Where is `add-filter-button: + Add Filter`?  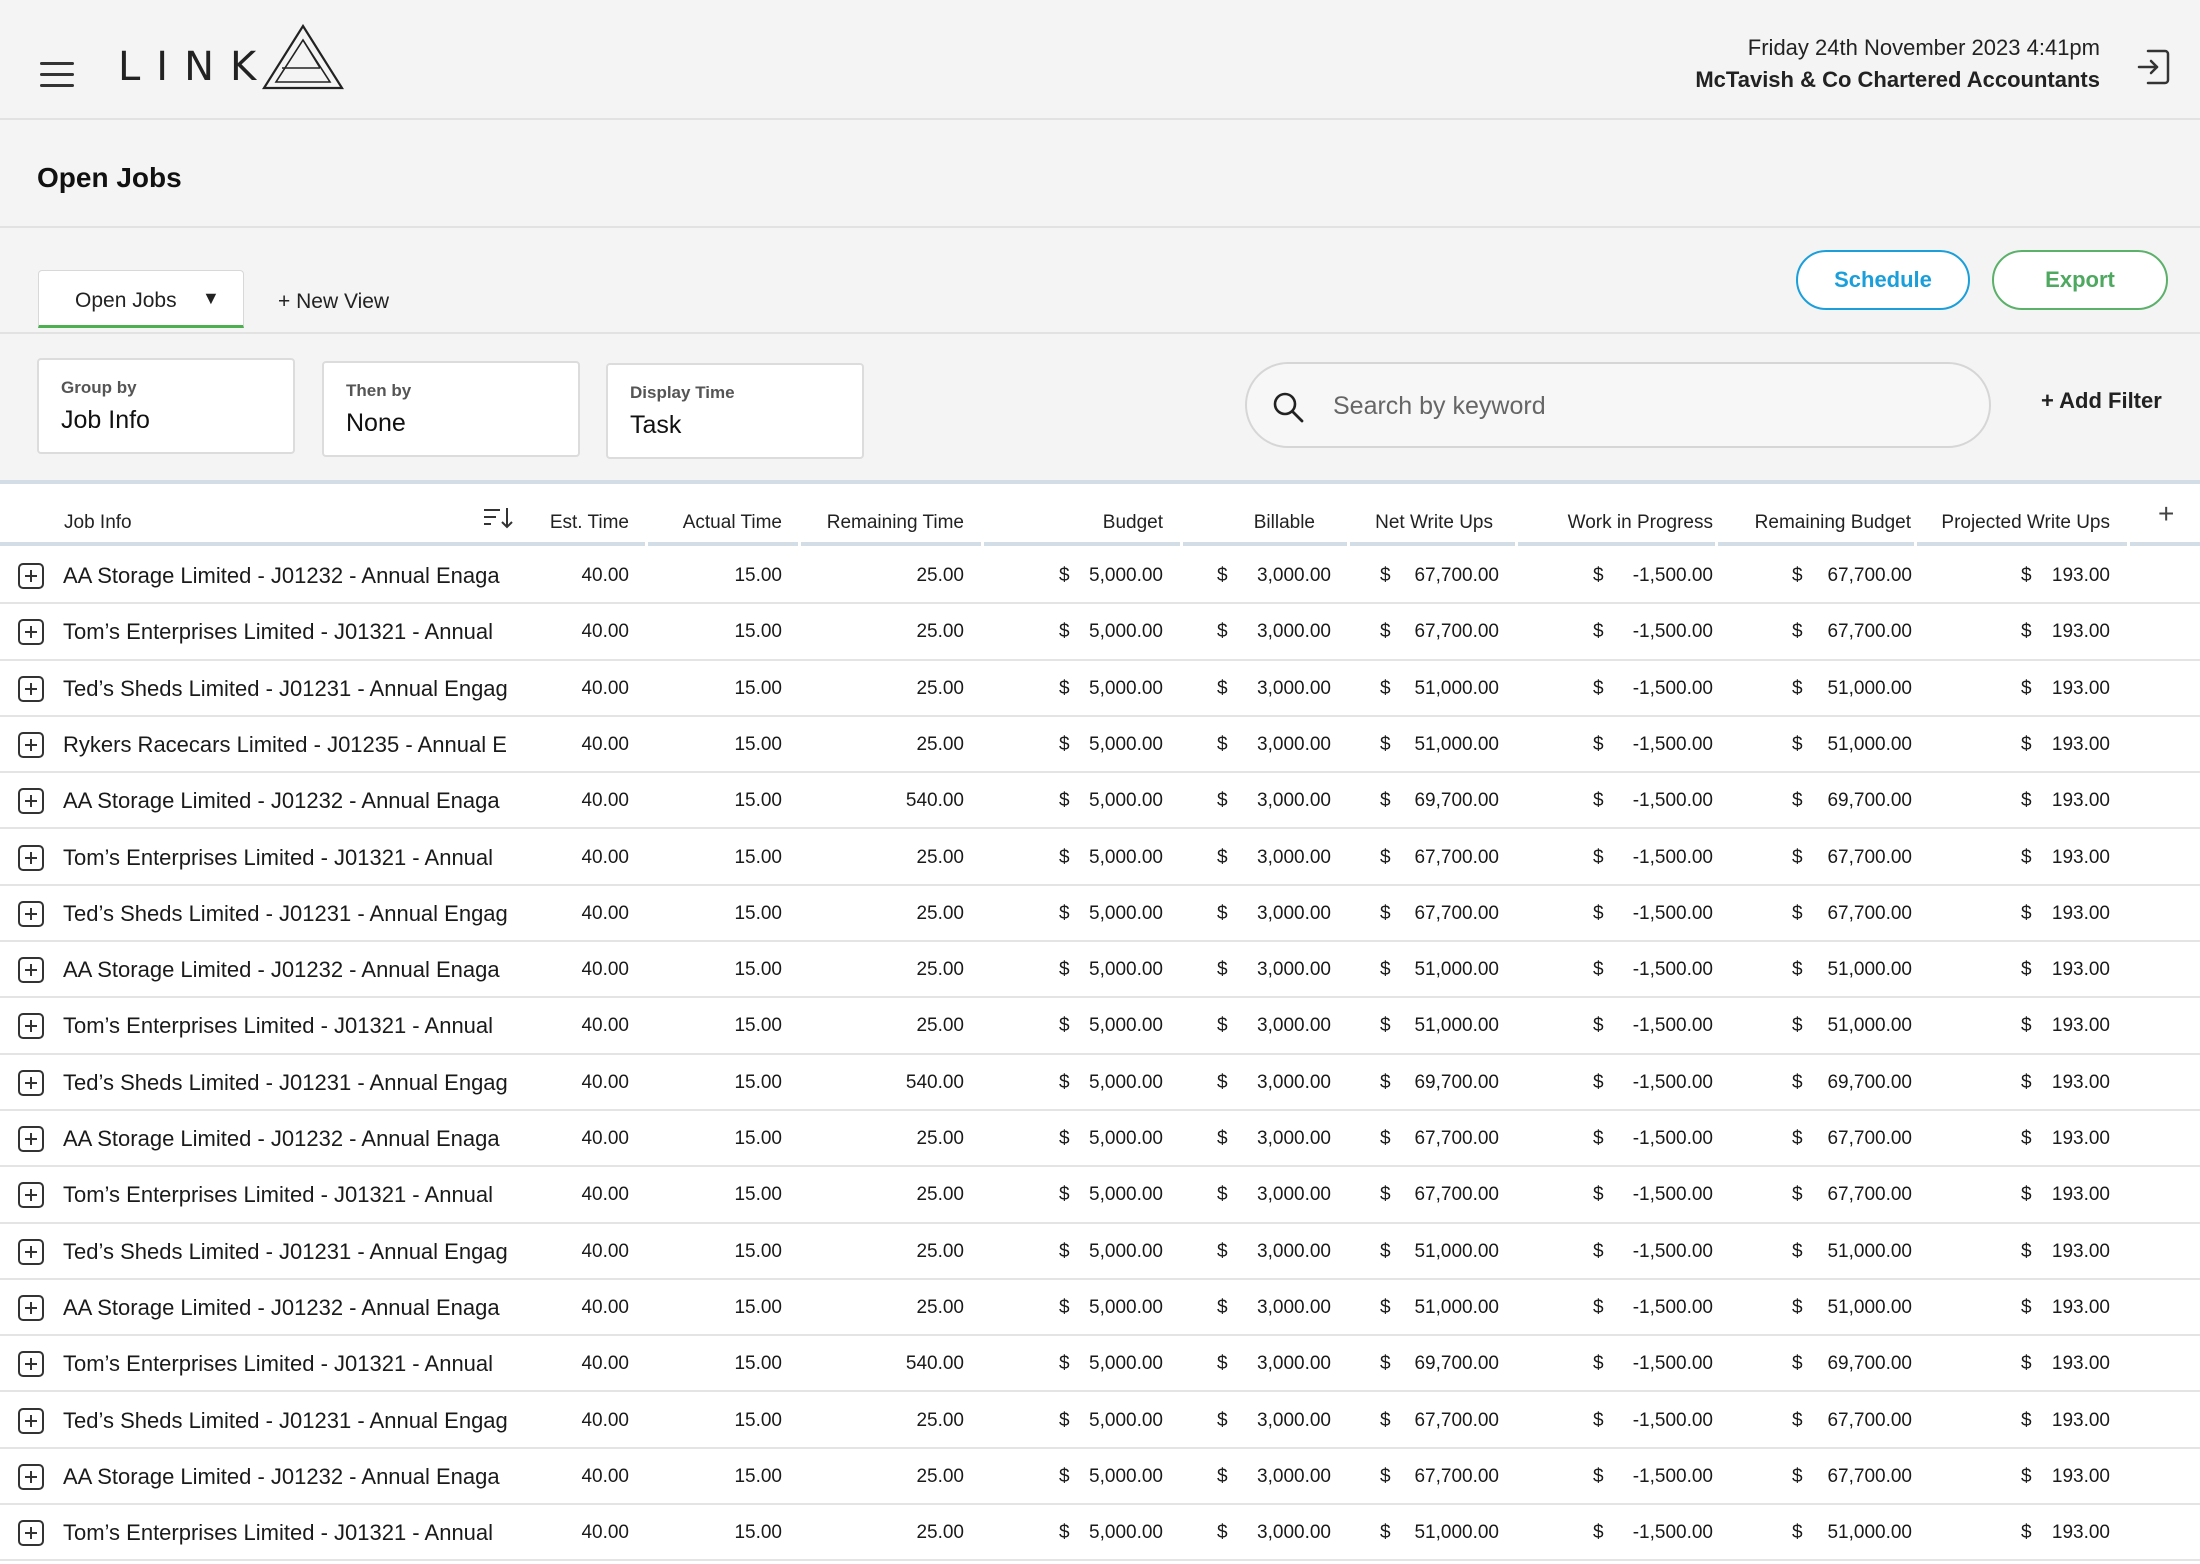 add-filter-button: + Add Filter is located at coordinates (2101, 401).